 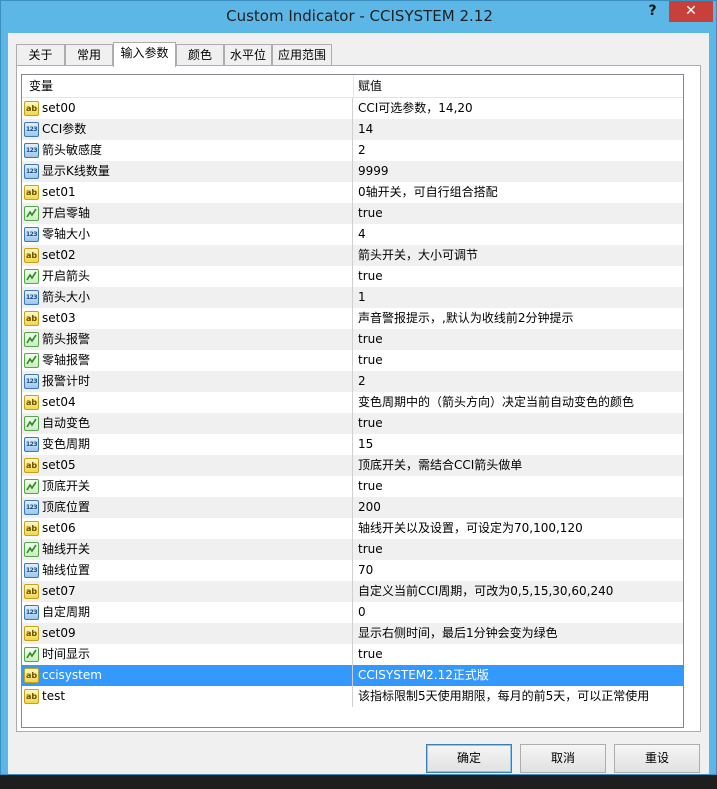 I want to click on variable-cell: ab ccisystem, so click(x=187, y=675).